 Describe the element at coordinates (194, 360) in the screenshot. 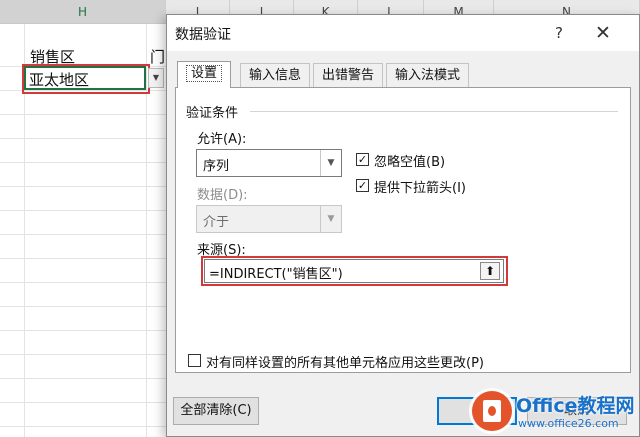

I see `apply-all-checkbox` at that location.